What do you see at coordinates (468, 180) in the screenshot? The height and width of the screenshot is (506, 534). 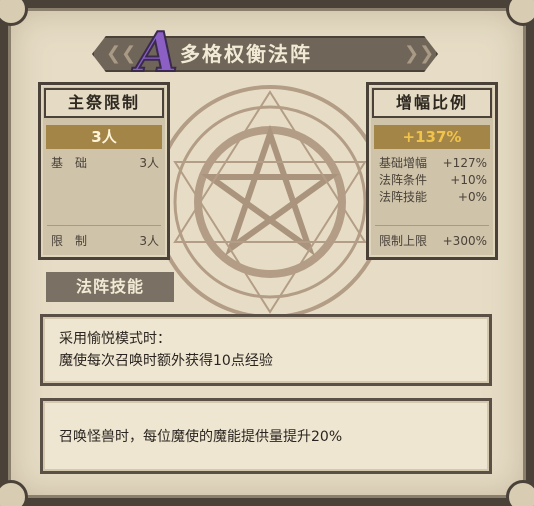 I see `row-value: +10%` at bounding box center [468, 180].